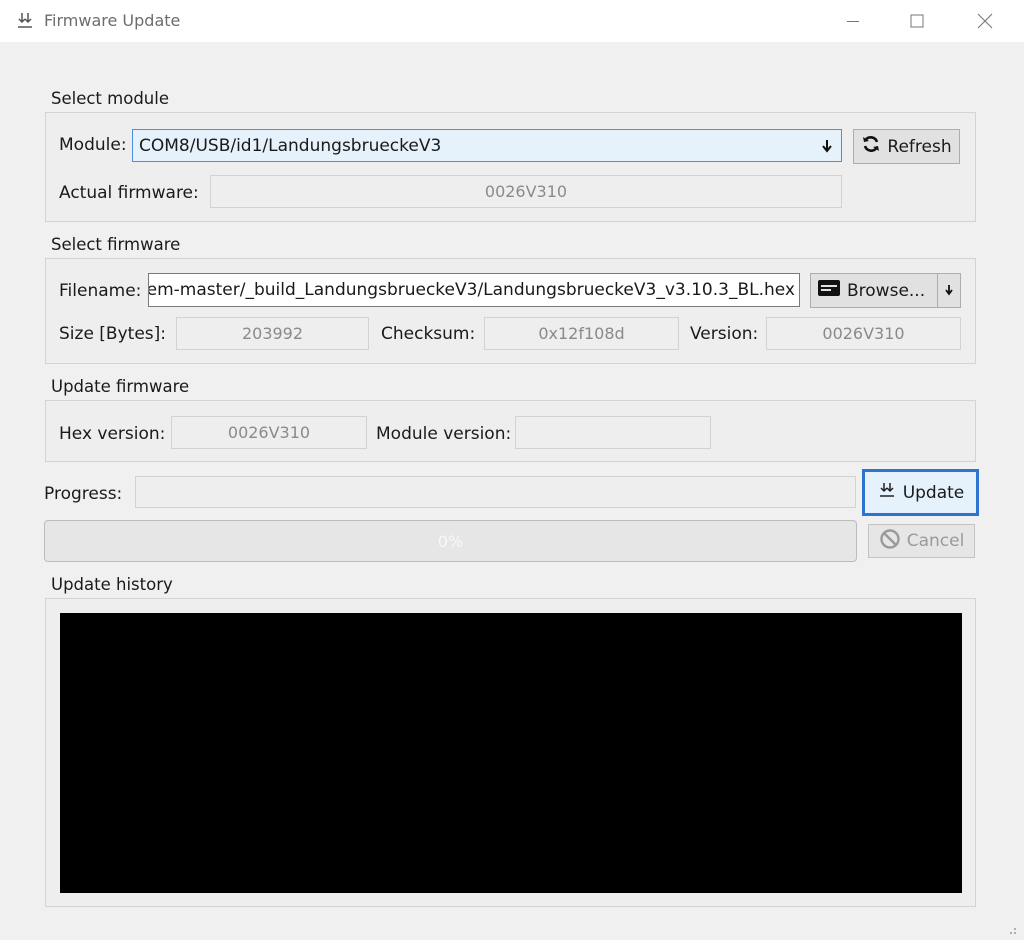  I want to click on select-module-label: Select module, so click(110, 98).